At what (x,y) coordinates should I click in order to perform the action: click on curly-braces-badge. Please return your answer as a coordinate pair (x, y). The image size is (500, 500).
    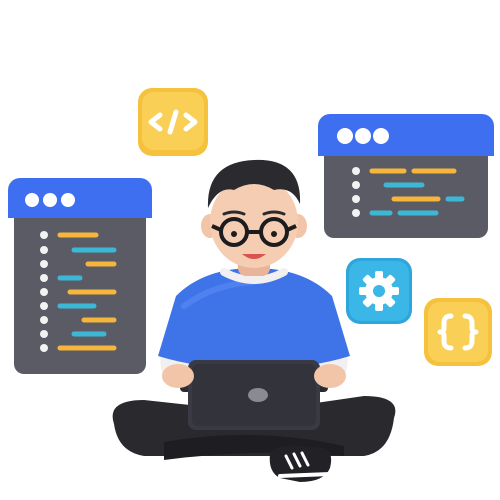
    Looking at the image, I should click on (458, 332).